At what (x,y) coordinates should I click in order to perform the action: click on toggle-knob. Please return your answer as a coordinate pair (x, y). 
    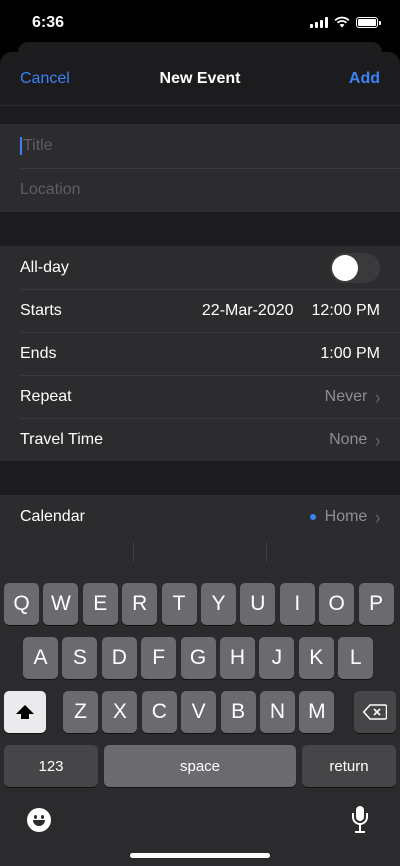
    Looking at the image, I should click on (345, 267).